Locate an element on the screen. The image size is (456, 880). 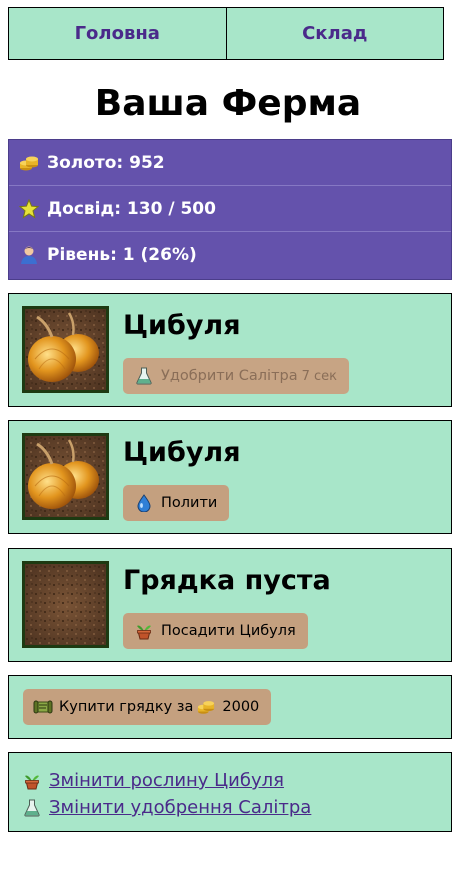
plant-label: Посадити Цибуля is located at coordinates (228, 631).